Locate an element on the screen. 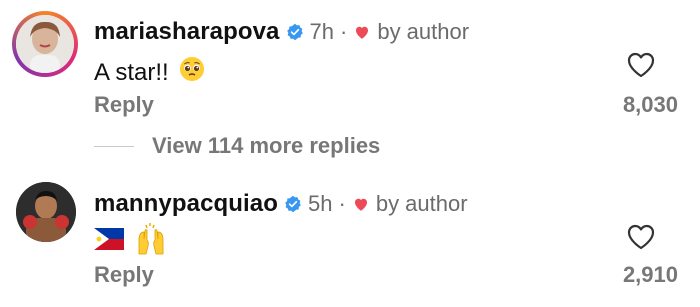 The height and width of the screenshot is (307, 700). username: mariasharapova is located at coordinates (187, 32).